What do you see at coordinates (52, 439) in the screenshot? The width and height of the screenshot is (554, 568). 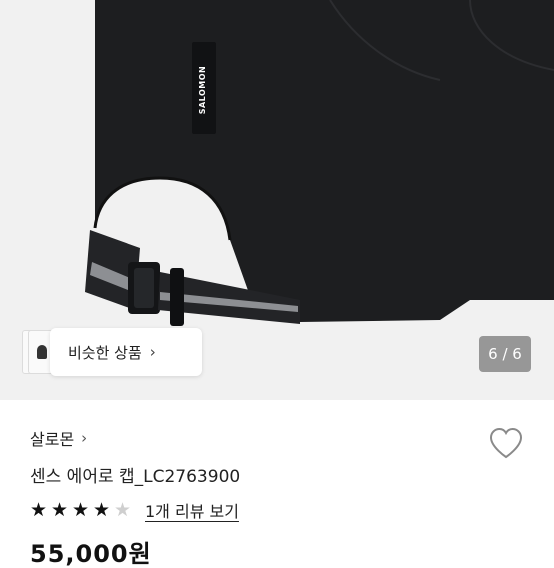 I see `brand-name: 살로몬` at bounding box center [52, 439].